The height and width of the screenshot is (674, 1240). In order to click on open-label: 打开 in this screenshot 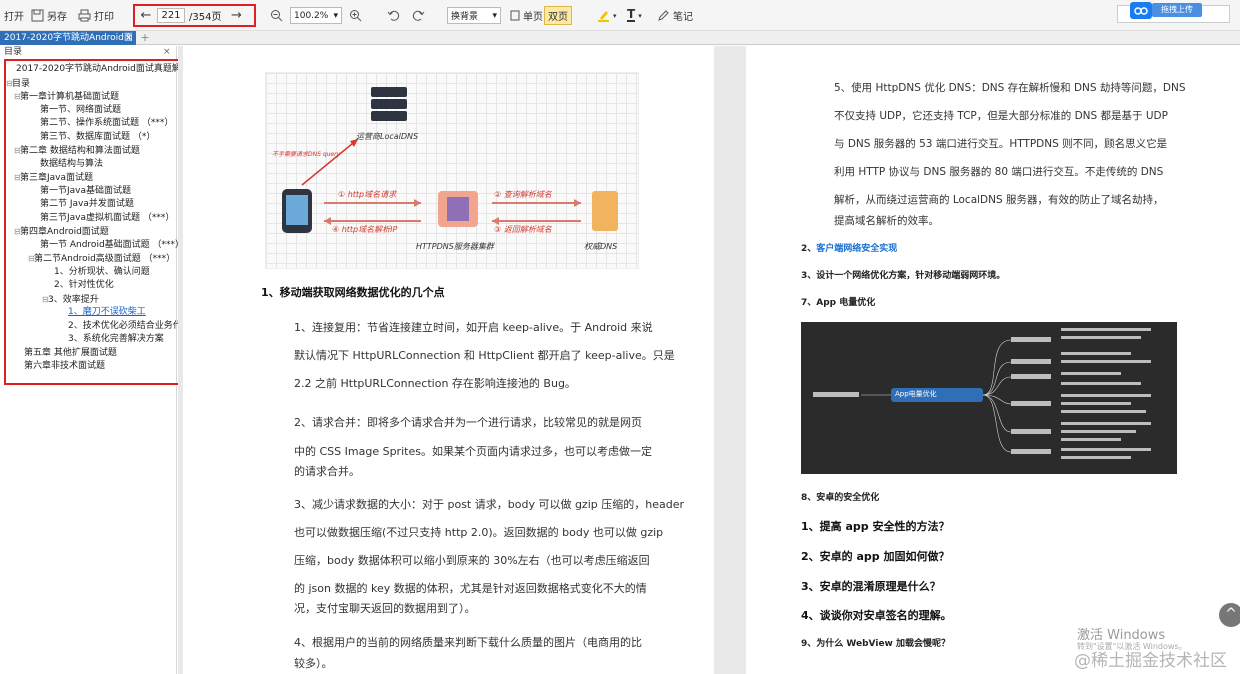, I will do `click(14, 17)`.